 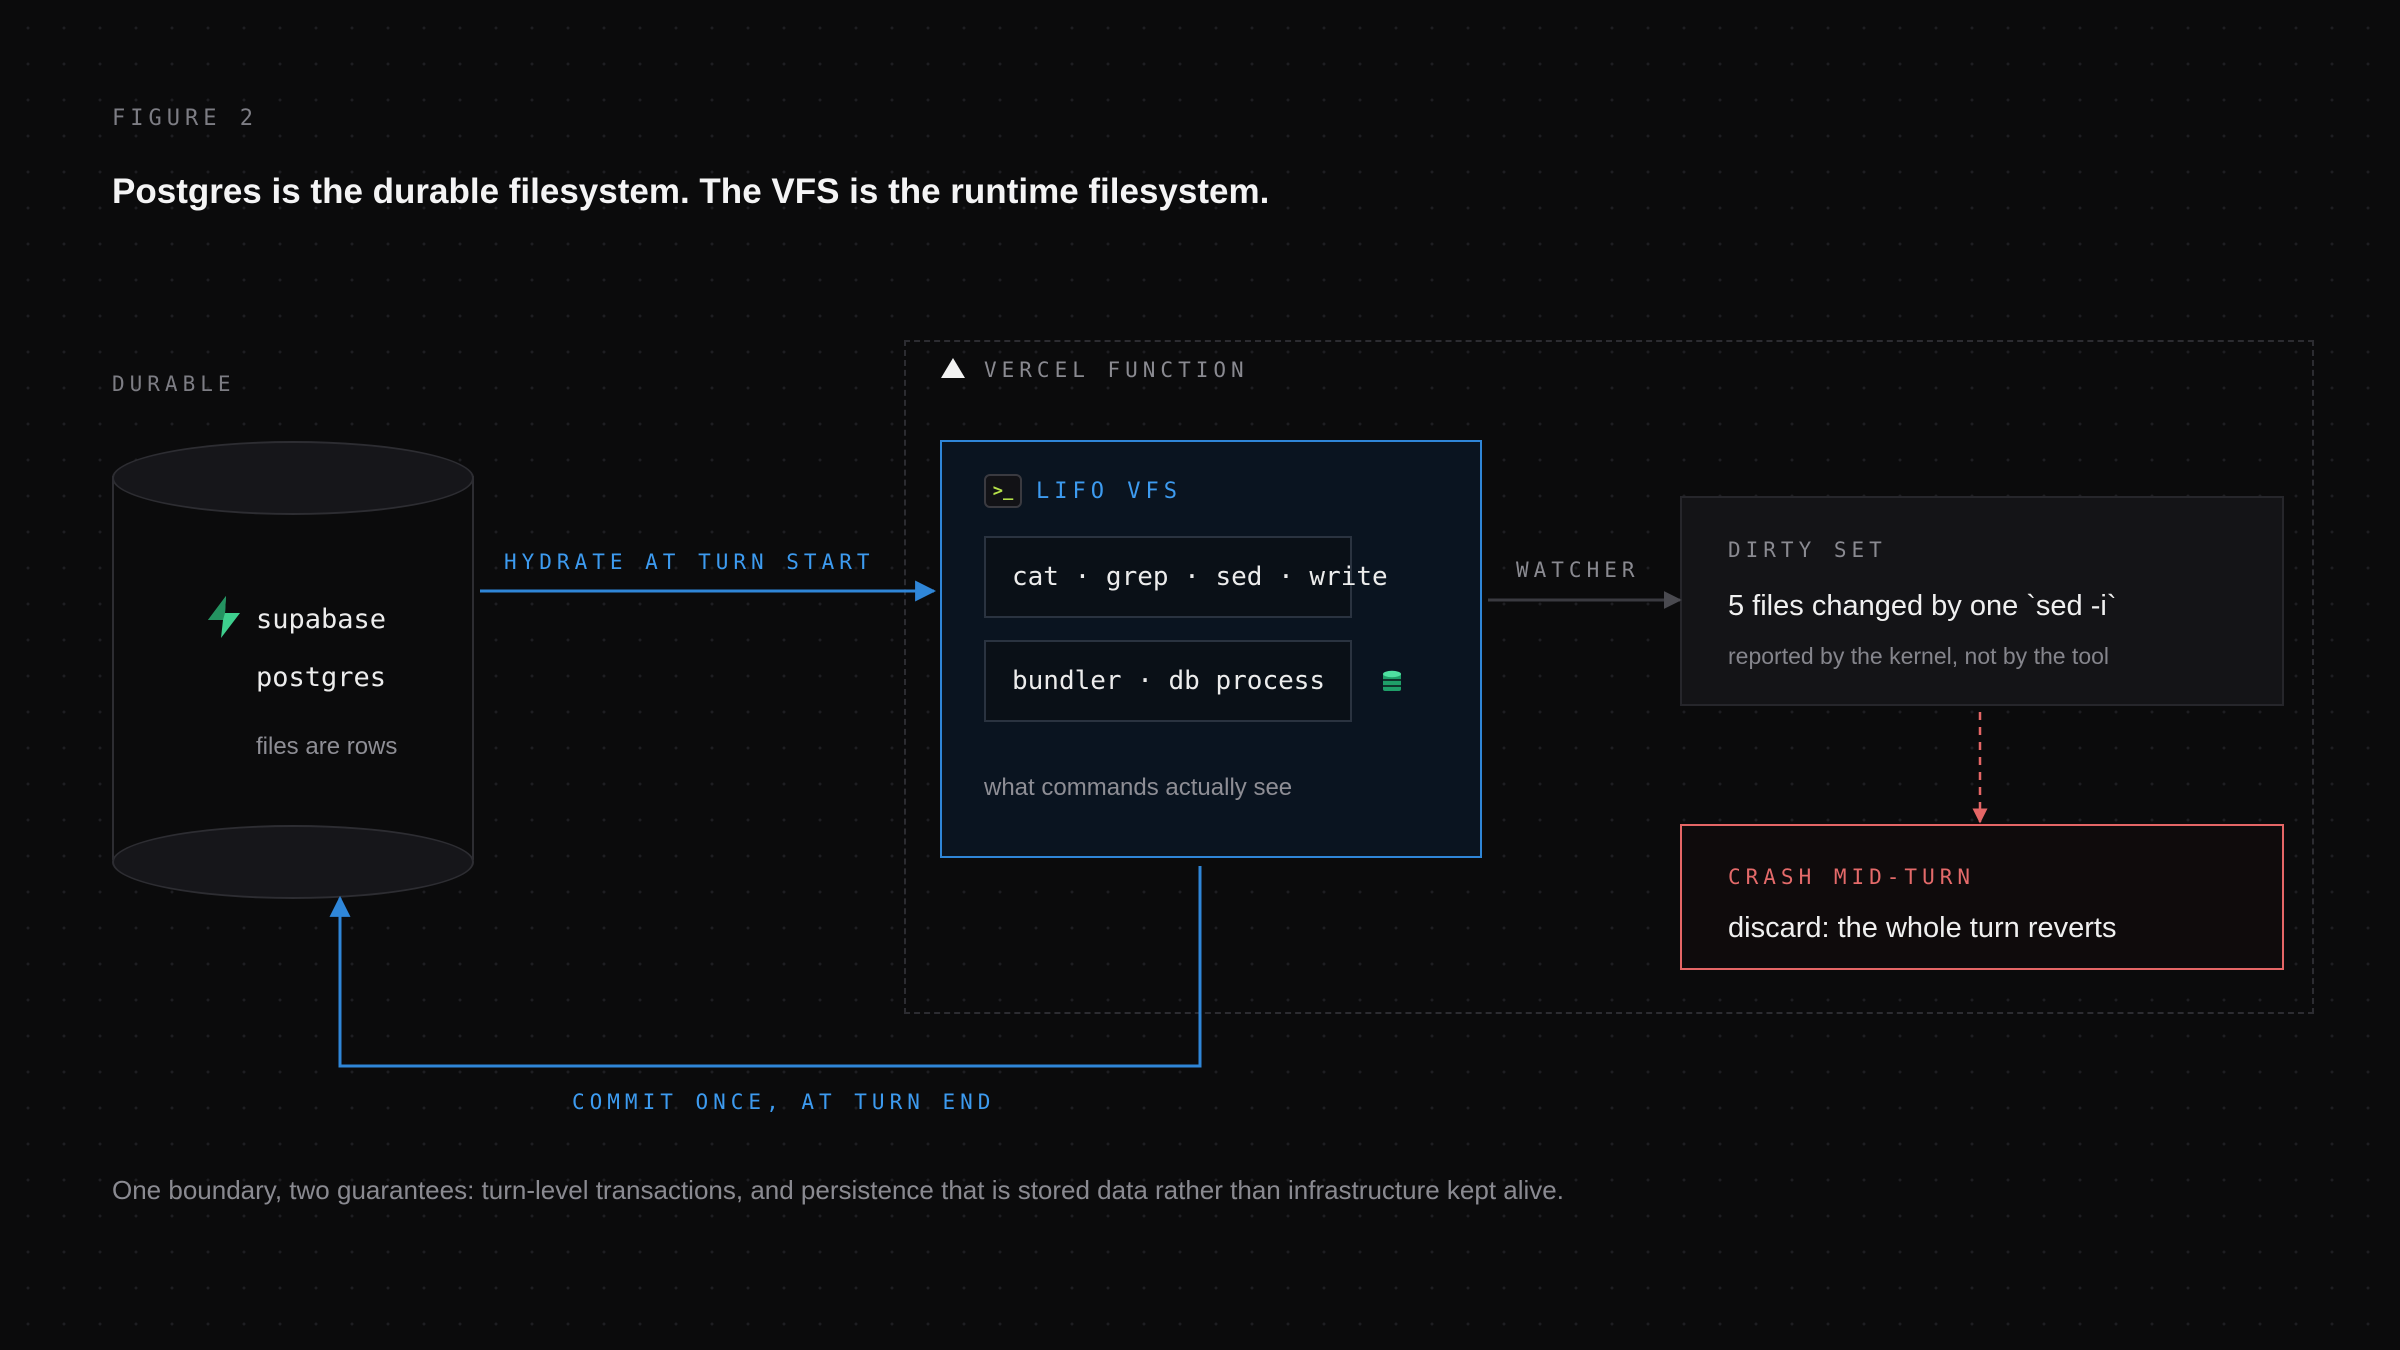 What do you see at coordinates (1578, 570) in the screenshot?
I see `watcher-edge-label: WATCHER` at bounding box center [1578, 570].